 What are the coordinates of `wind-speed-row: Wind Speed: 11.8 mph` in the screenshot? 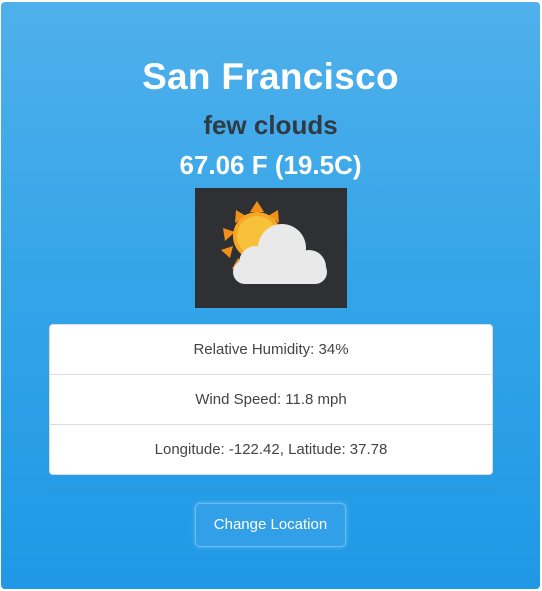 It's located at (271, 400).